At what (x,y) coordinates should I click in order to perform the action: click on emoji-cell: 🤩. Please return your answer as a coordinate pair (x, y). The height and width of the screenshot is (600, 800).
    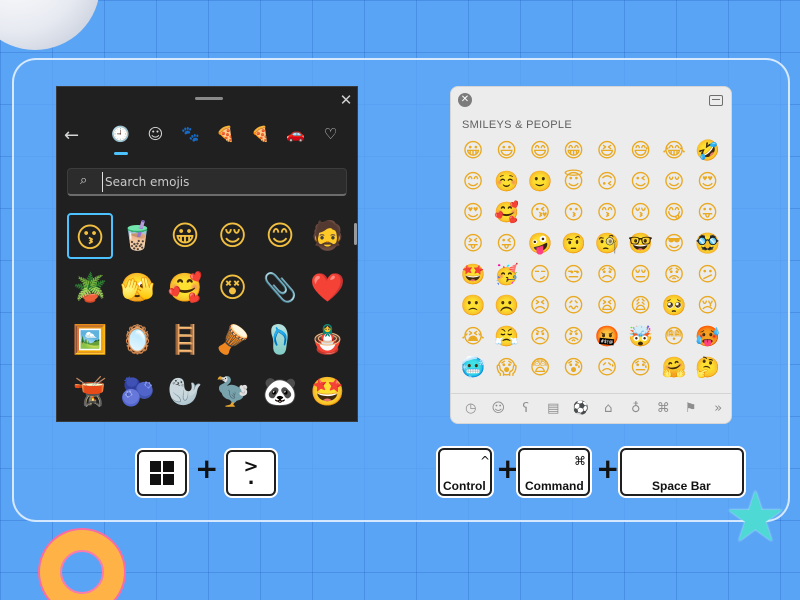
    Looking at the image, I should click on (473, 274).